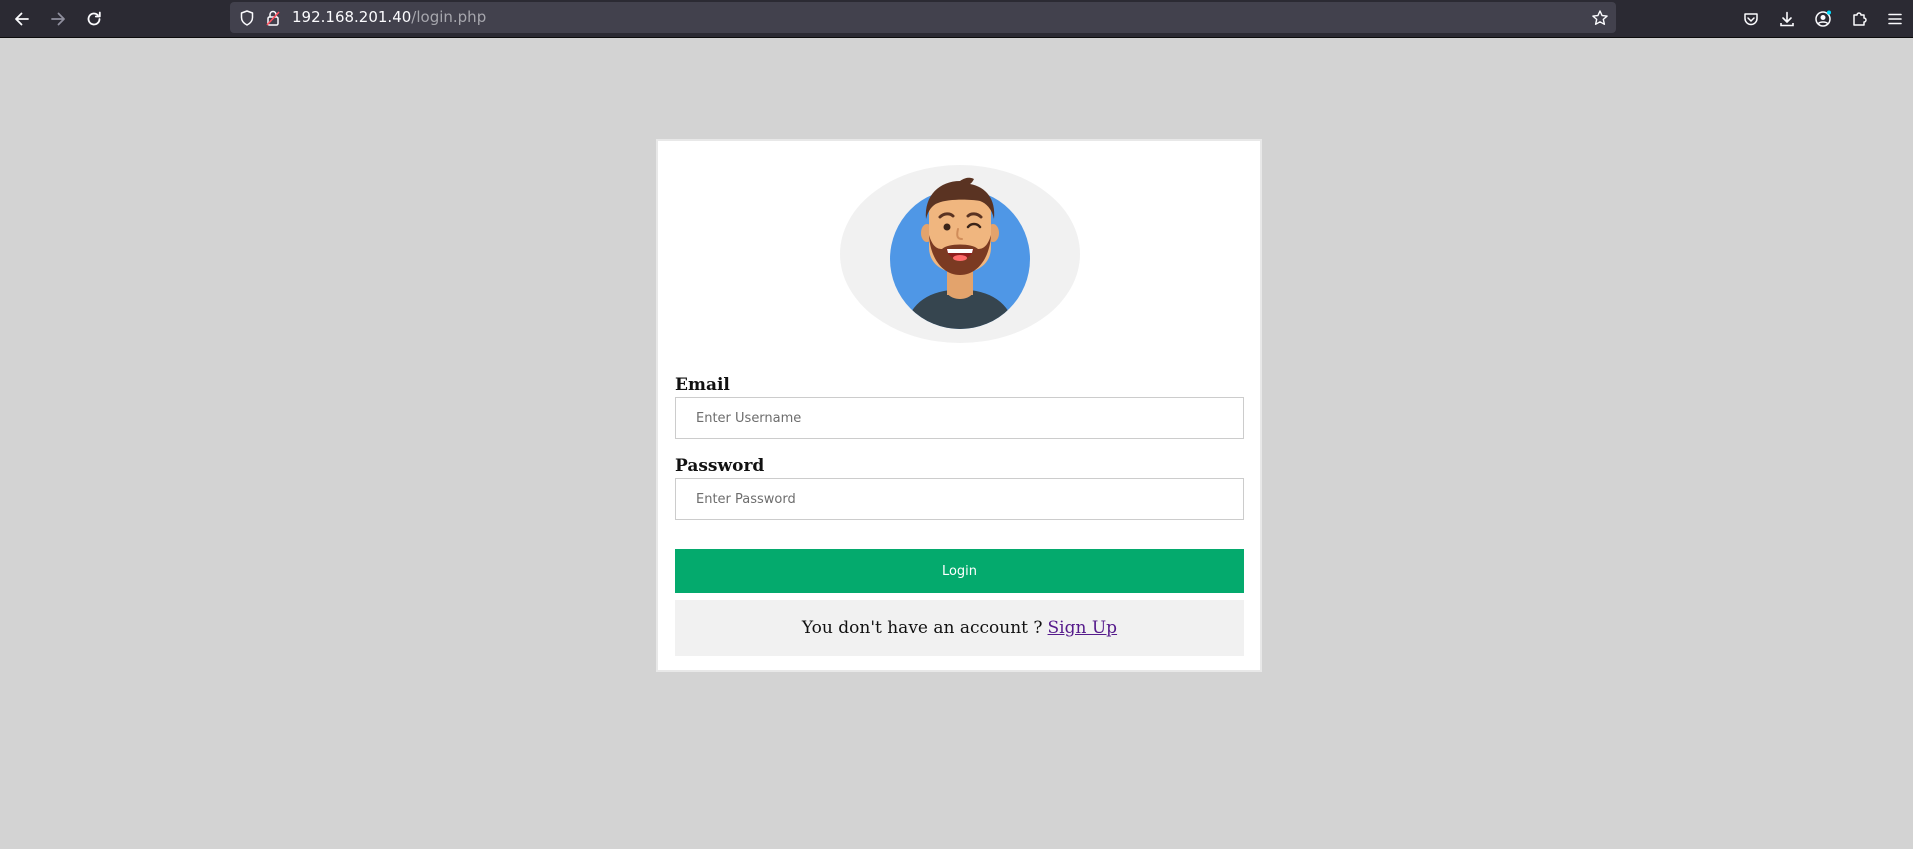 Image resolution: width=1913 pixels, height=849 pixels. I want to click on star-icon, so click(1600, 18).